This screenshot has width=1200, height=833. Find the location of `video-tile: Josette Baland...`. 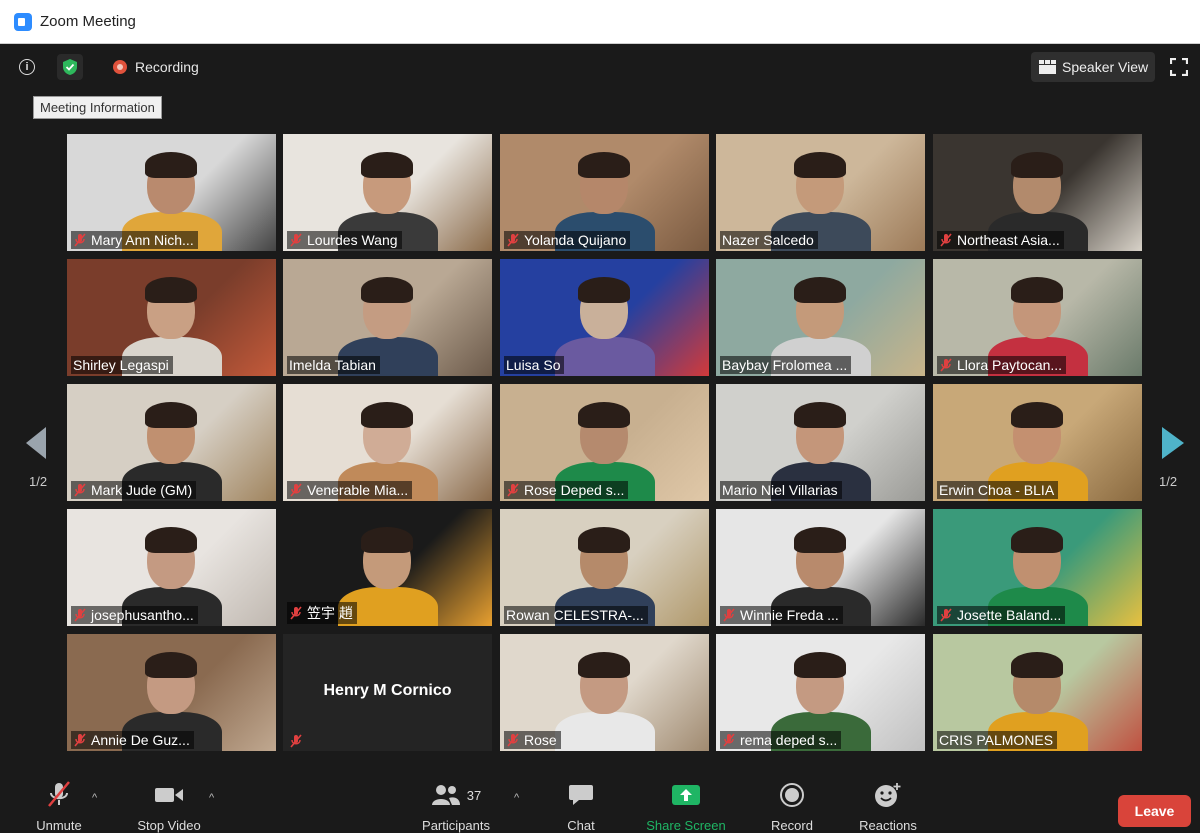

video-tile: Josette Baland... is located at coordinates (1037, 567).